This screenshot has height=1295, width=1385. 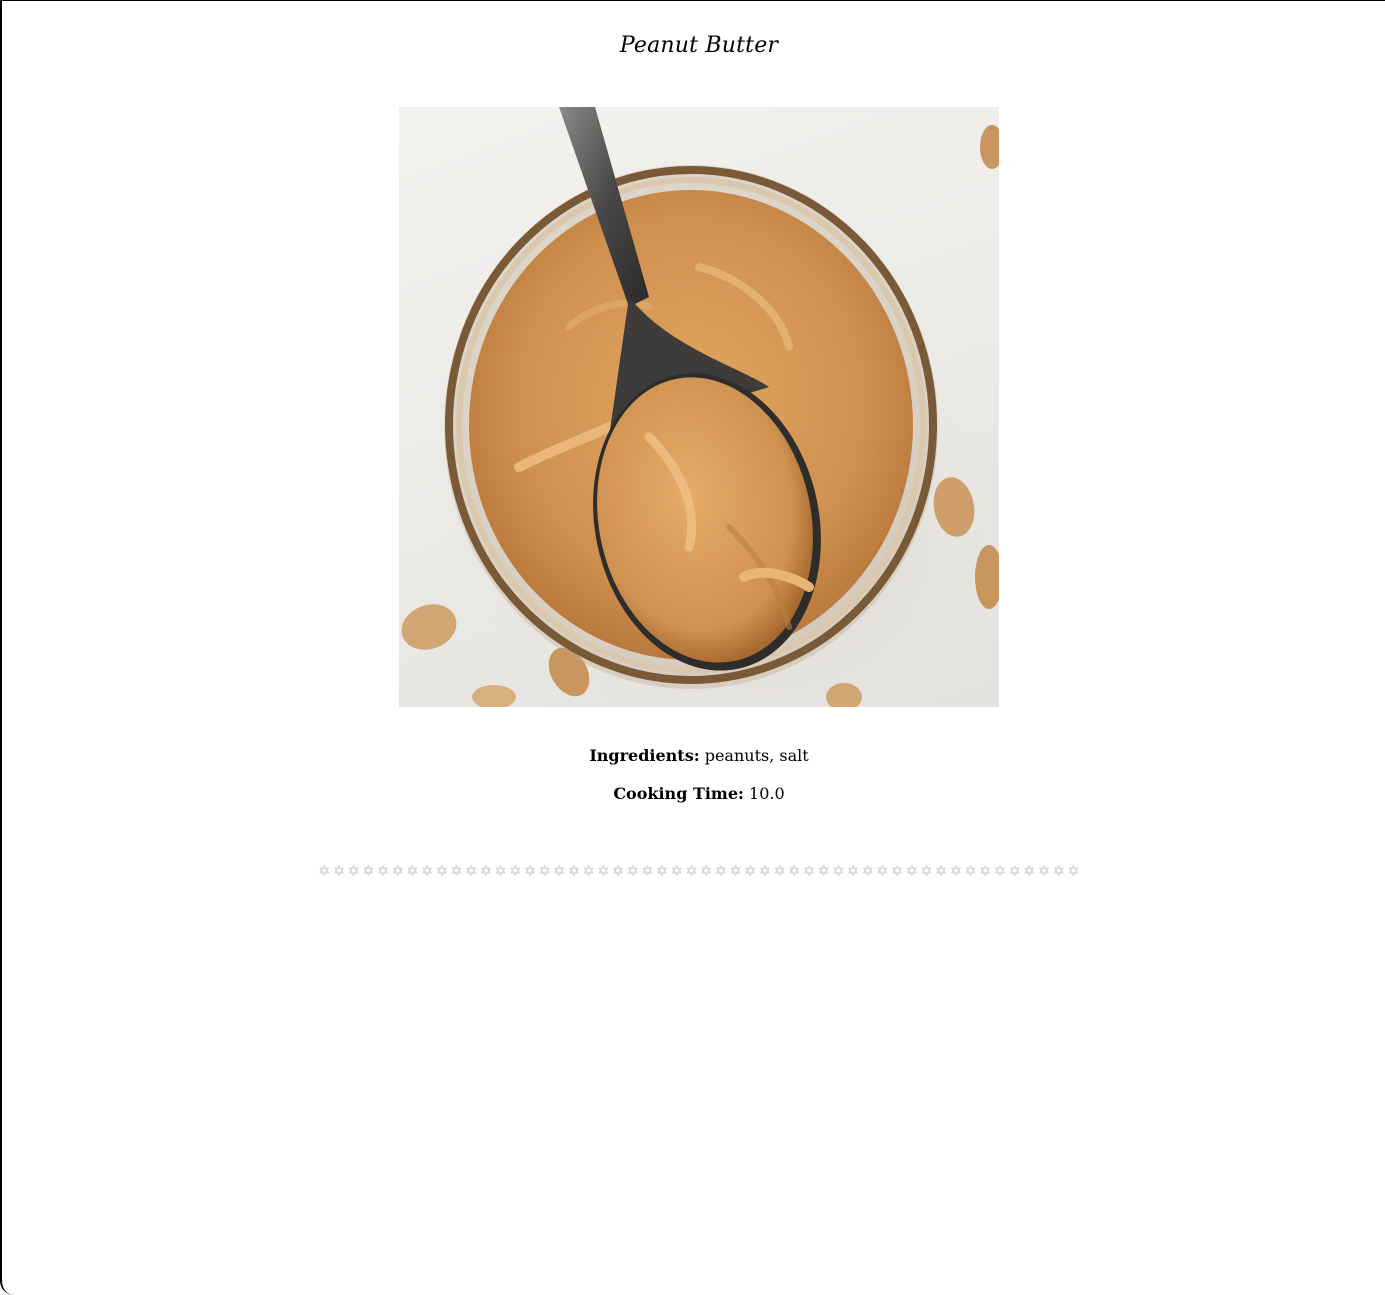 What do you see at coordinates (678, 793) in the screenshot?
I see `cooking-time-label: Cooking Time:` at bounding box center [678, 793].